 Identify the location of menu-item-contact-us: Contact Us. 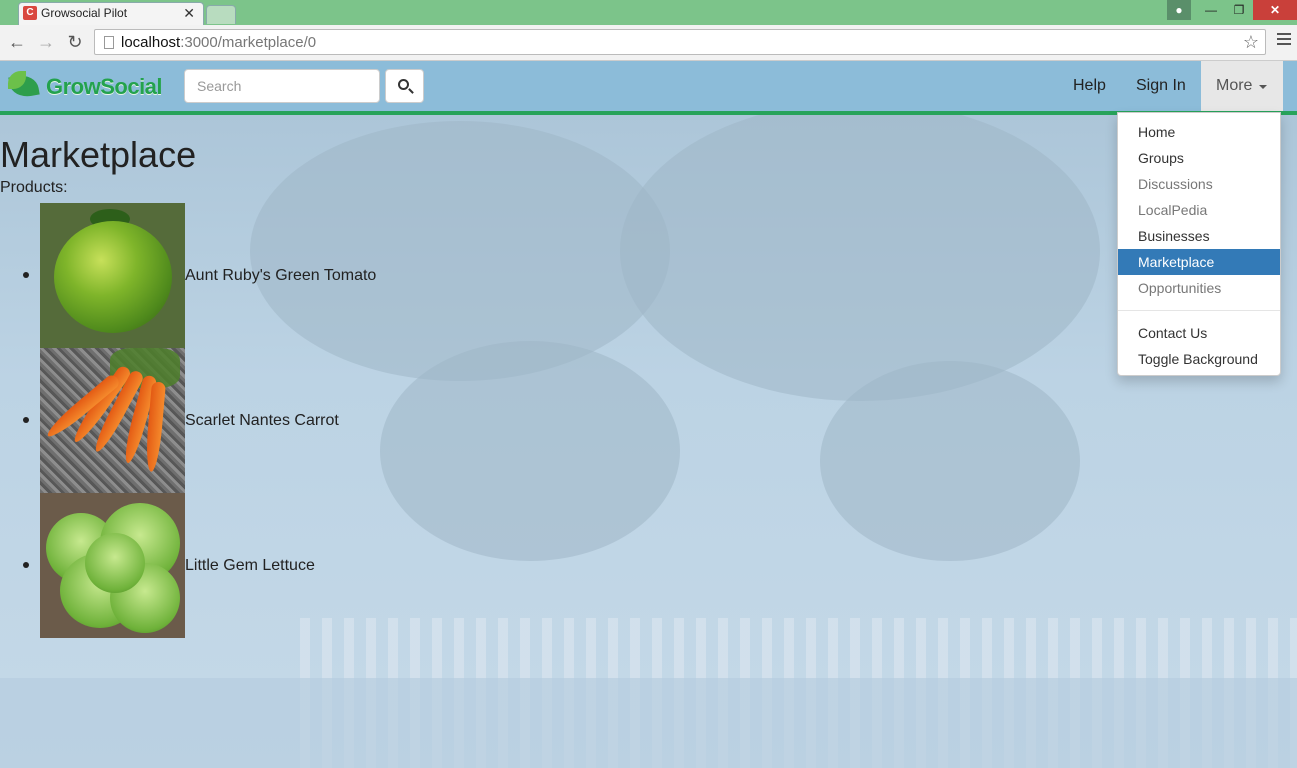
(1199, 333).